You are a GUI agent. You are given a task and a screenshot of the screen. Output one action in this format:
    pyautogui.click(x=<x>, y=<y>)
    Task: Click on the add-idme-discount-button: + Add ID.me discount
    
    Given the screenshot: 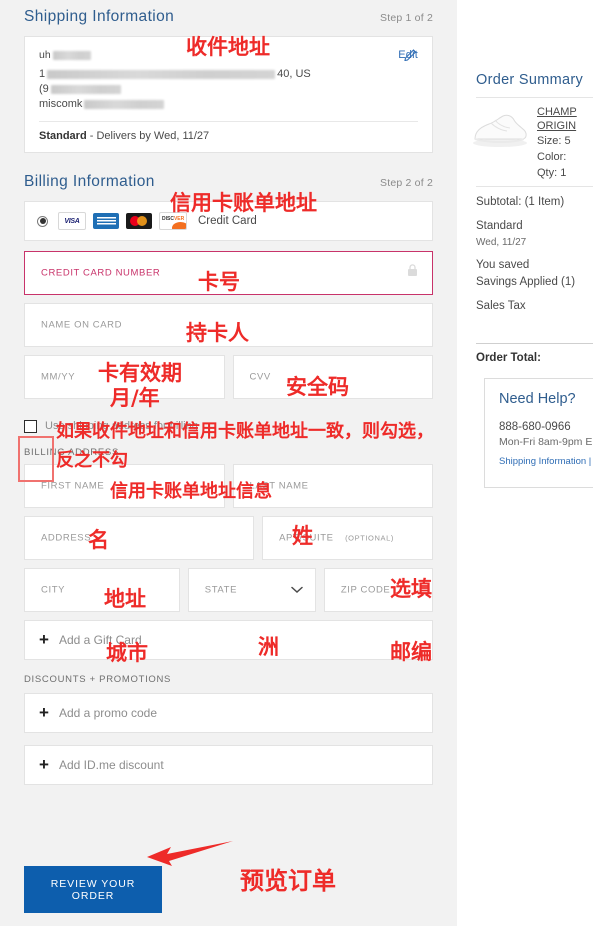 What is the action you would take?
    pyautogui.click(x=228, y=765)
    